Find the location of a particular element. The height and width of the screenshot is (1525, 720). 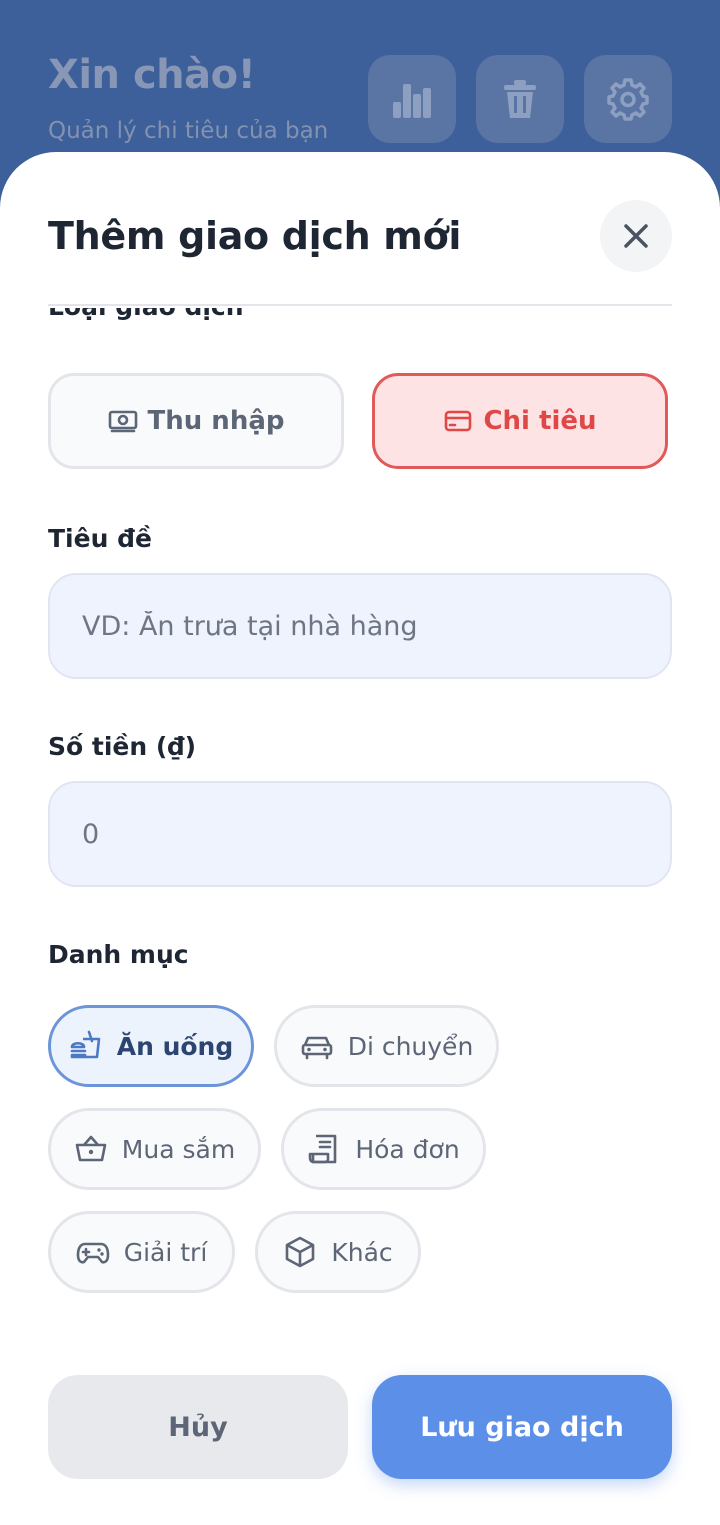

title-field-label: Tiêu đề is located at coordinates (100, 538).